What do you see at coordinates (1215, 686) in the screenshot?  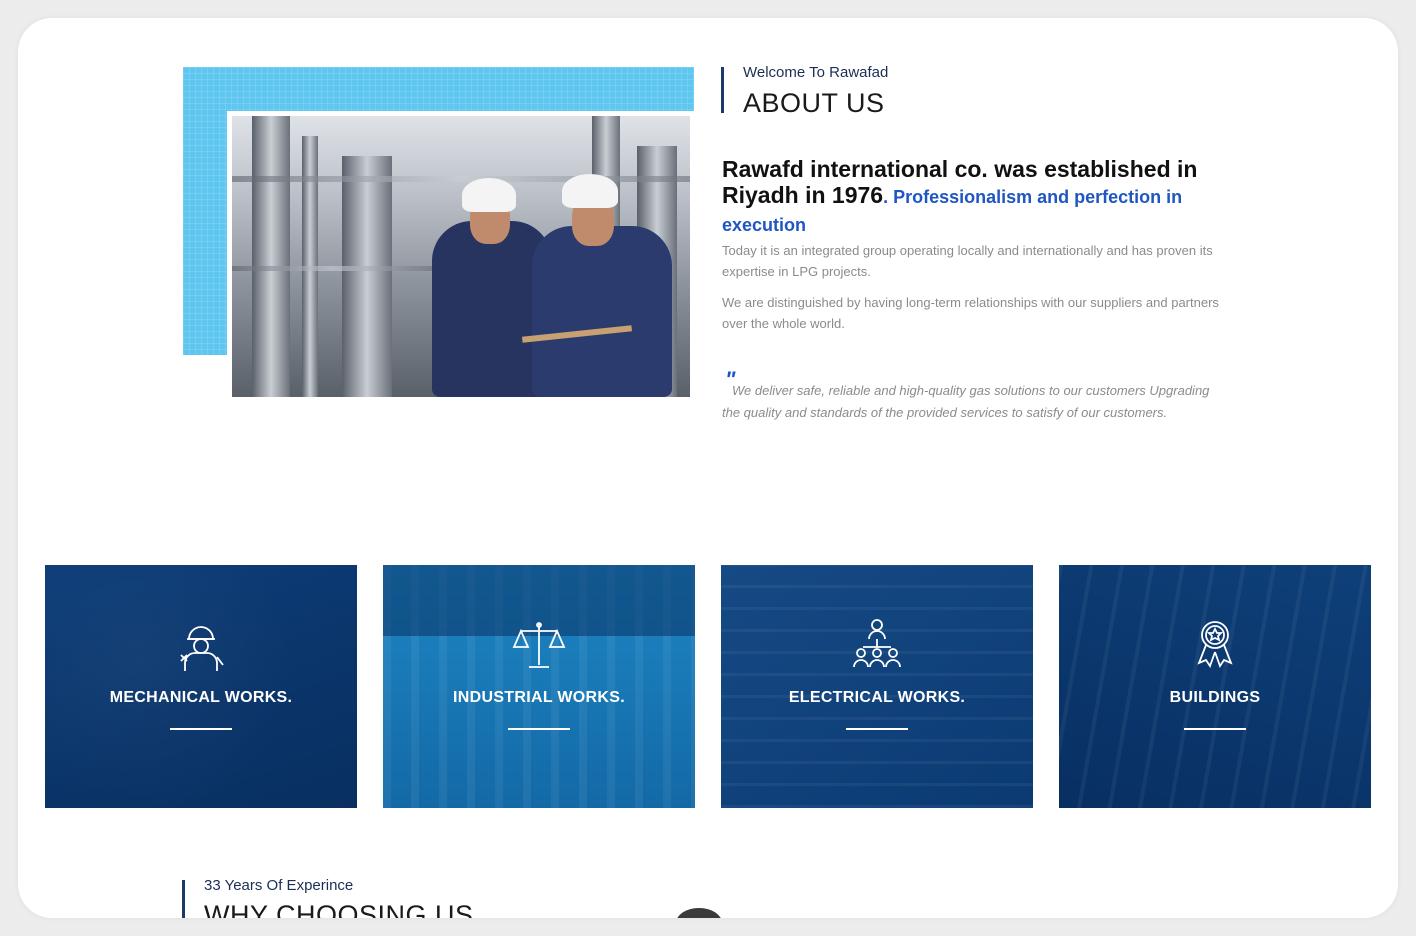 I see `service-card-buildings: BUILDINGS` at bounding box center [1215, 686].